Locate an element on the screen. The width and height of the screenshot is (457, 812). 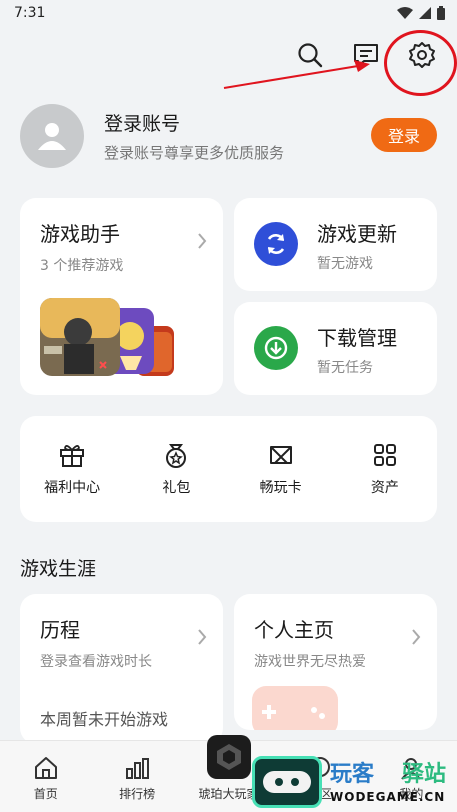
profile-title: 个人主页 is located at coordinates (294, 630).